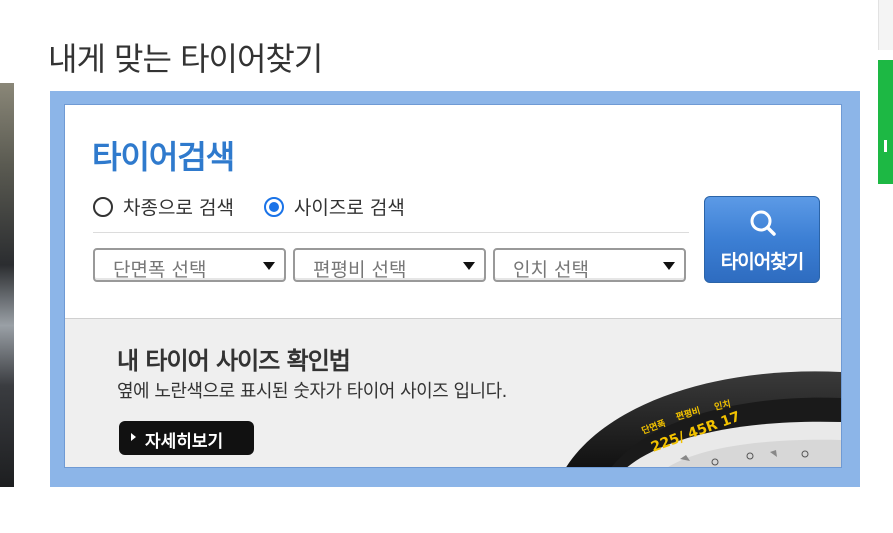 The width and height of the screenshot is (893, 533). I want to click on width-select: 단면폭 선택, so click(189, 265).